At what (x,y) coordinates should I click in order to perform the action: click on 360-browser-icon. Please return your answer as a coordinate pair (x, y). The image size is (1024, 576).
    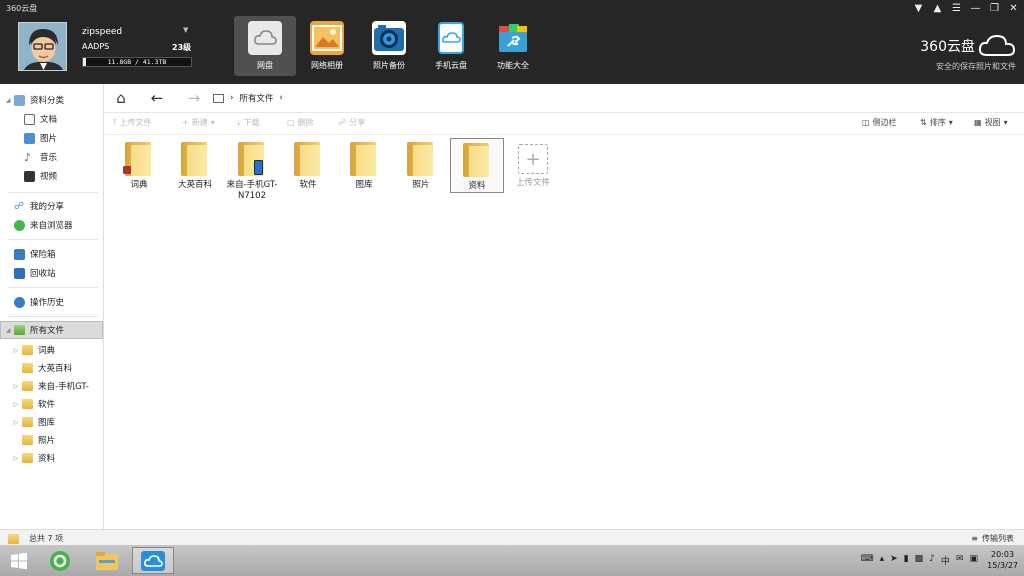
    Looking at the image, I should click on (60, 560).